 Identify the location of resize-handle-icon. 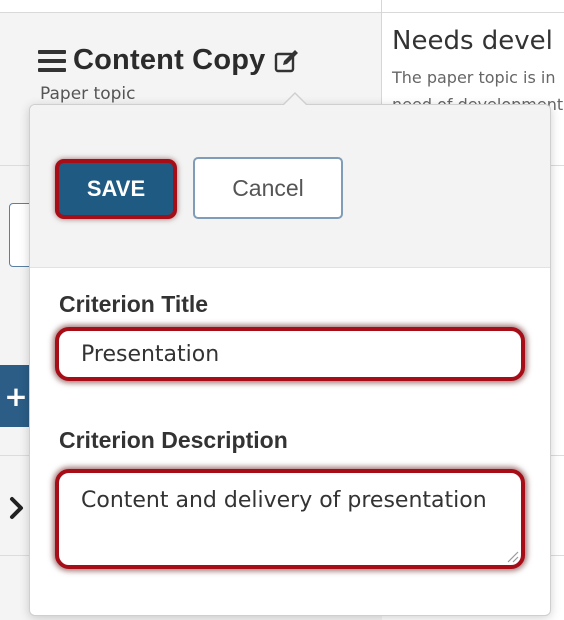
(513, 557).